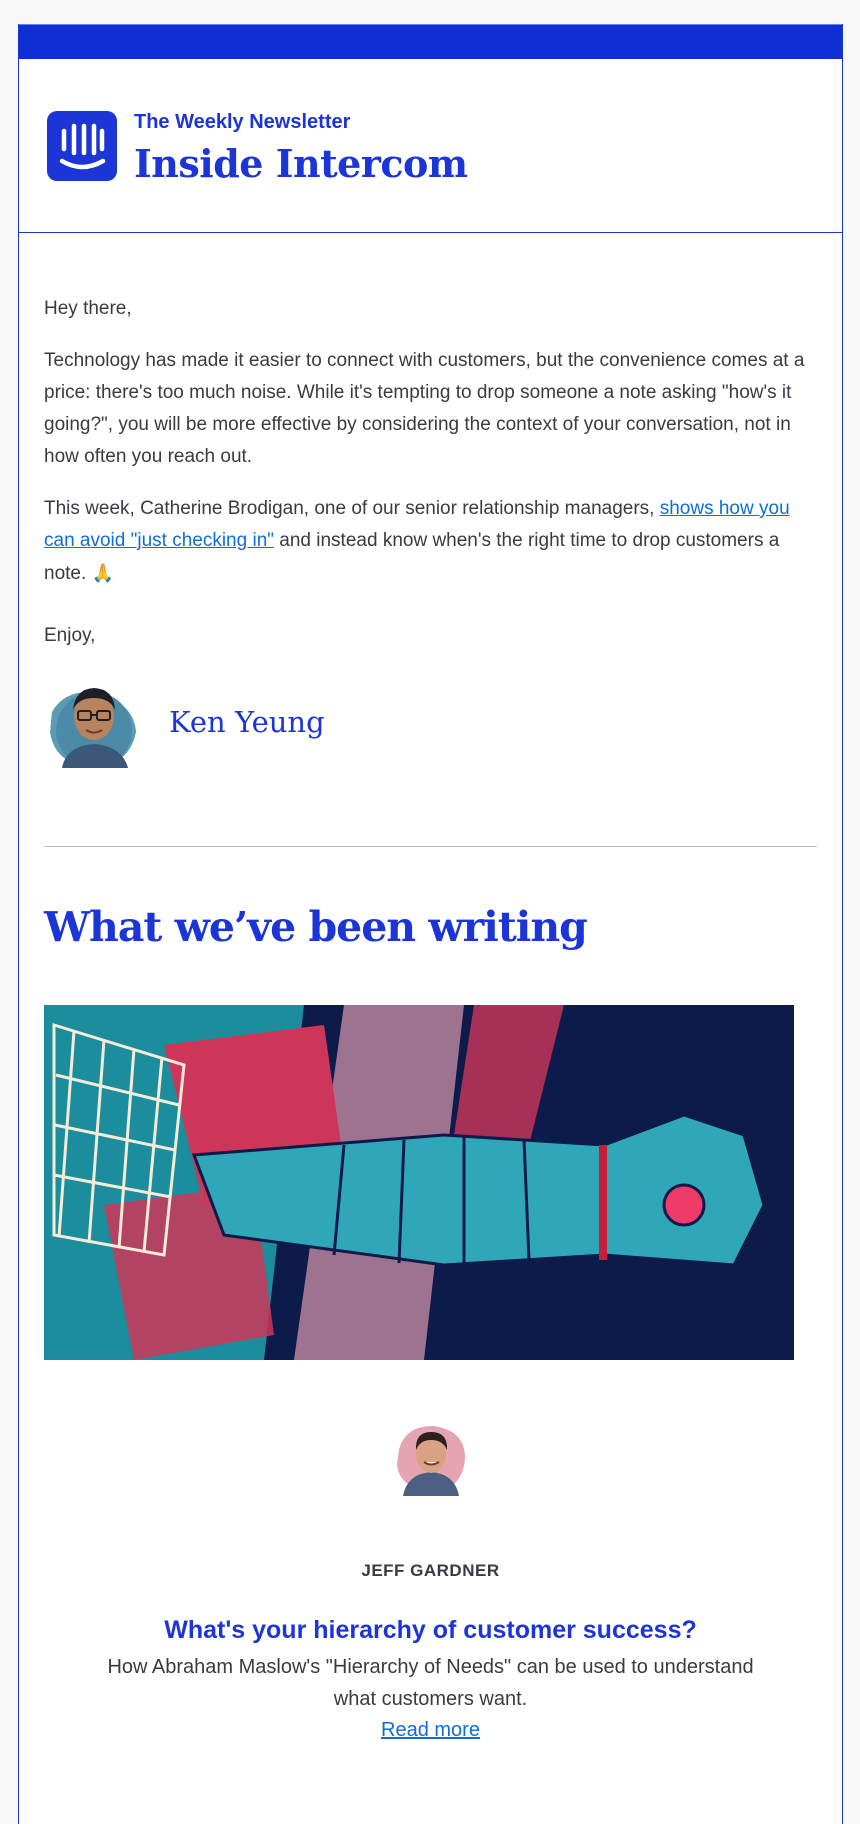 This screenshot has width=860, height=1824. What do you see at coordinates (316, 927) in the screenshot?
I see `section-title: What we’ve been writing` at bounding box center [316, 927].